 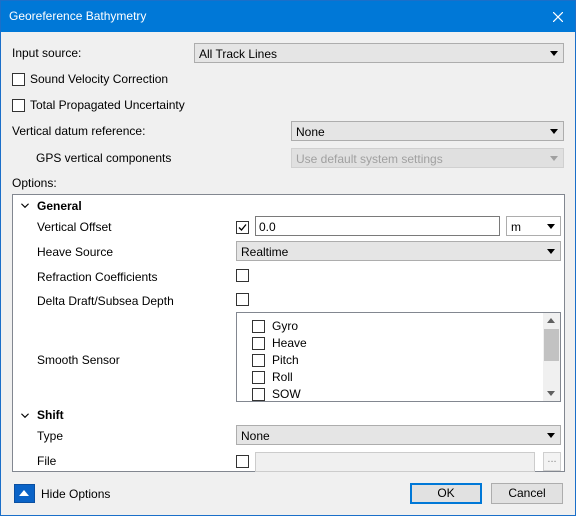 What do you see at coordinates (285, 326) in the screenshot?
I see `gyro-label: Gyro` at bounding box center [285, 326].